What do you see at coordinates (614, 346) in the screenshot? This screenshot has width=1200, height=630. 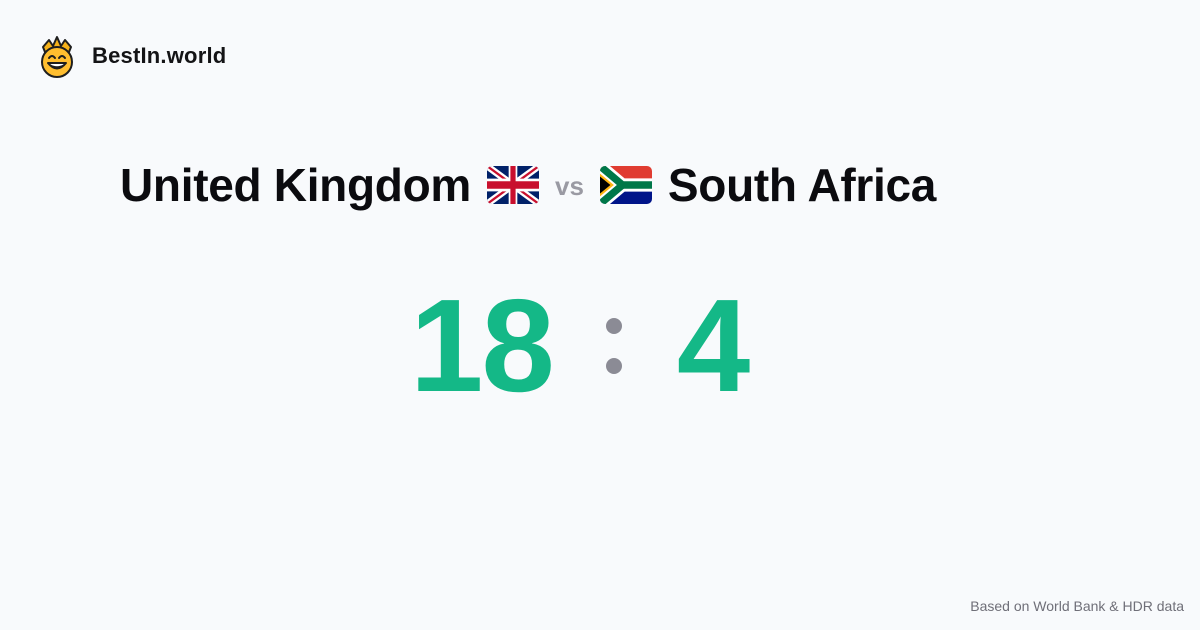 I see `score-separator` at bounding box center [614, 346].